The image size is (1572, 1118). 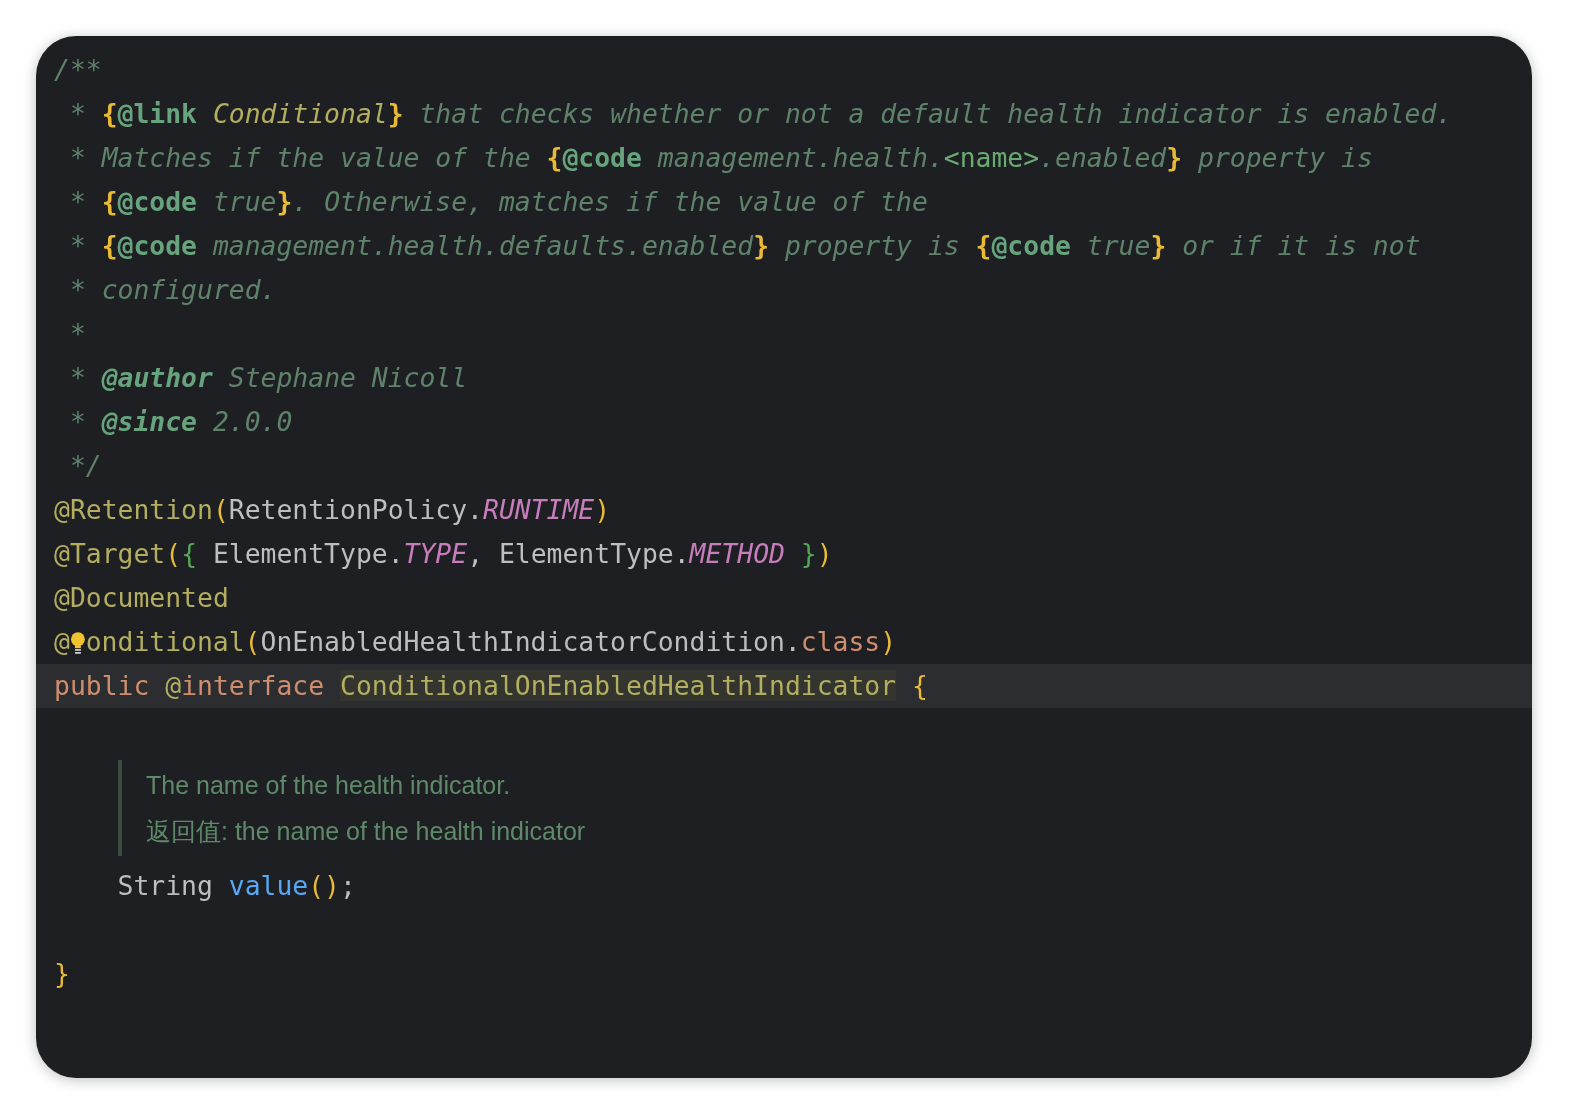 What do you see at coordinates (77, 643) in the screenshot?
I see `lightbulb-icon` at bounding box center [77, 643].